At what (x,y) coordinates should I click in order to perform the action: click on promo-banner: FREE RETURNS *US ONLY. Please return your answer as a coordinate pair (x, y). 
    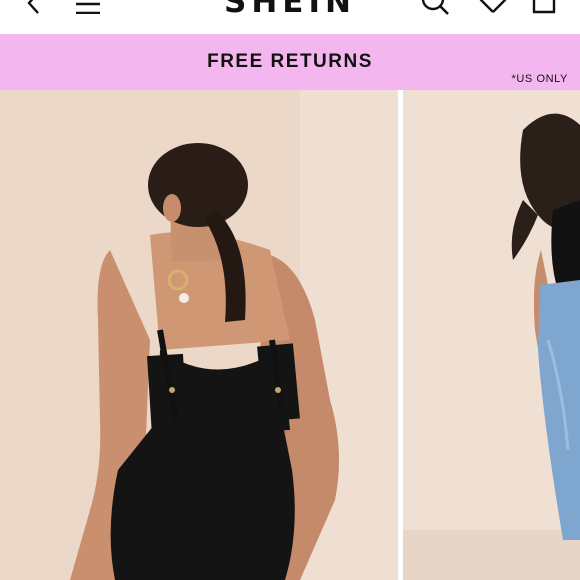
    Looking at the image, I should click on (290, 62).